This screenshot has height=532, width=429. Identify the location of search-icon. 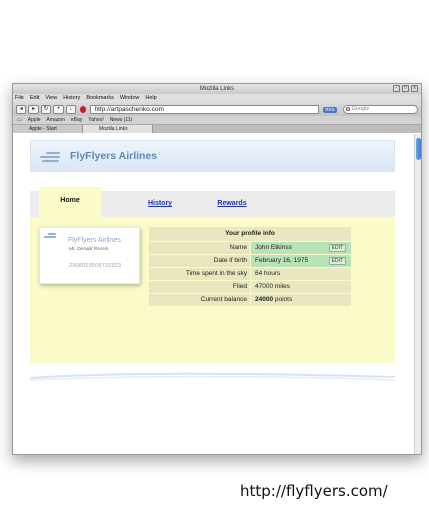
(347, 109).